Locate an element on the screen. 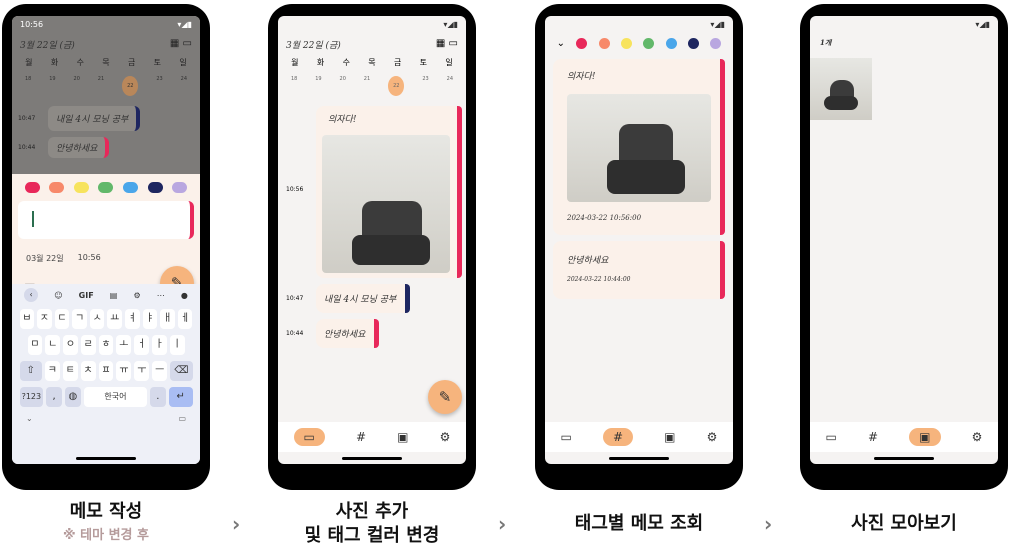 The height and width of the screenshot is (560, 1010). tag-color-picker is located at coordinates (106, 187).